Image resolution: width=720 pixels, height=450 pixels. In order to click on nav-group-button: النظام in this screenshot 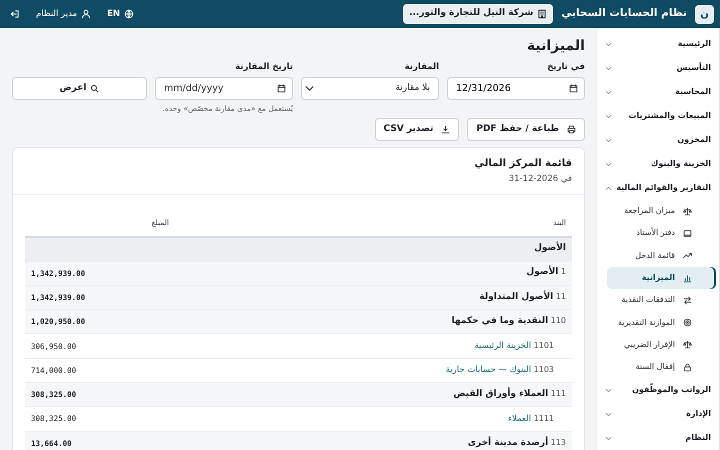, I will do `click(658, 438)`.